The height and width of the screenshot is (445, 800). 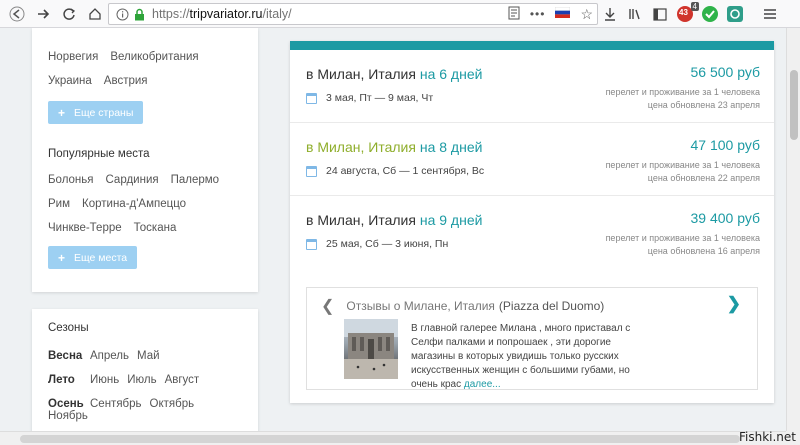 What do you see at coordinates (141, 380) in the screenshot?
I see `month-link: Июль` at bounding box center [141, 380].